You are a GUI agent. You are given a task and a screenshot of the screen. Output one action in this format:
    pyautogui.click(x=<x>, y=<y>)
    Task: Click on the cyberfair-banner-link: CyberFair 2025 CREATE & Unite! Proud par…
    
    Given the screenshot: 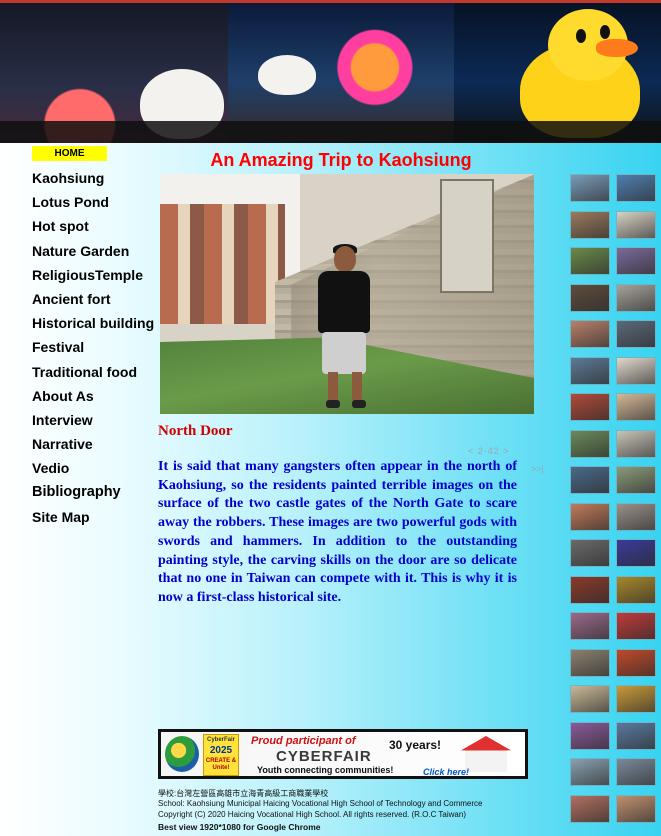 What is the action you would take?
    pyautogui.click(x=343, y=754)
    